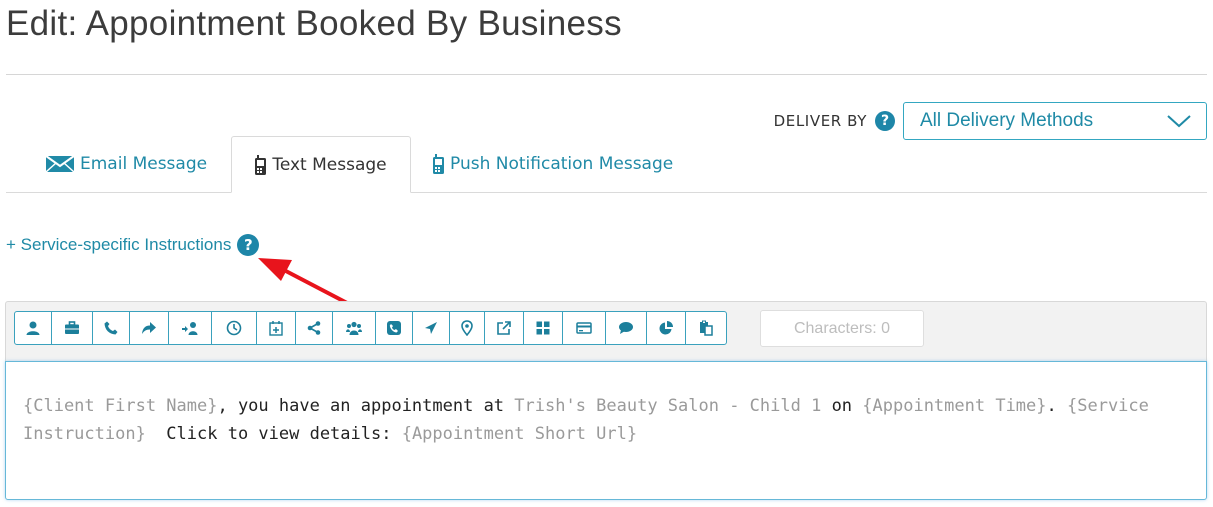  I want to click on user-icon, so click(33, 328).